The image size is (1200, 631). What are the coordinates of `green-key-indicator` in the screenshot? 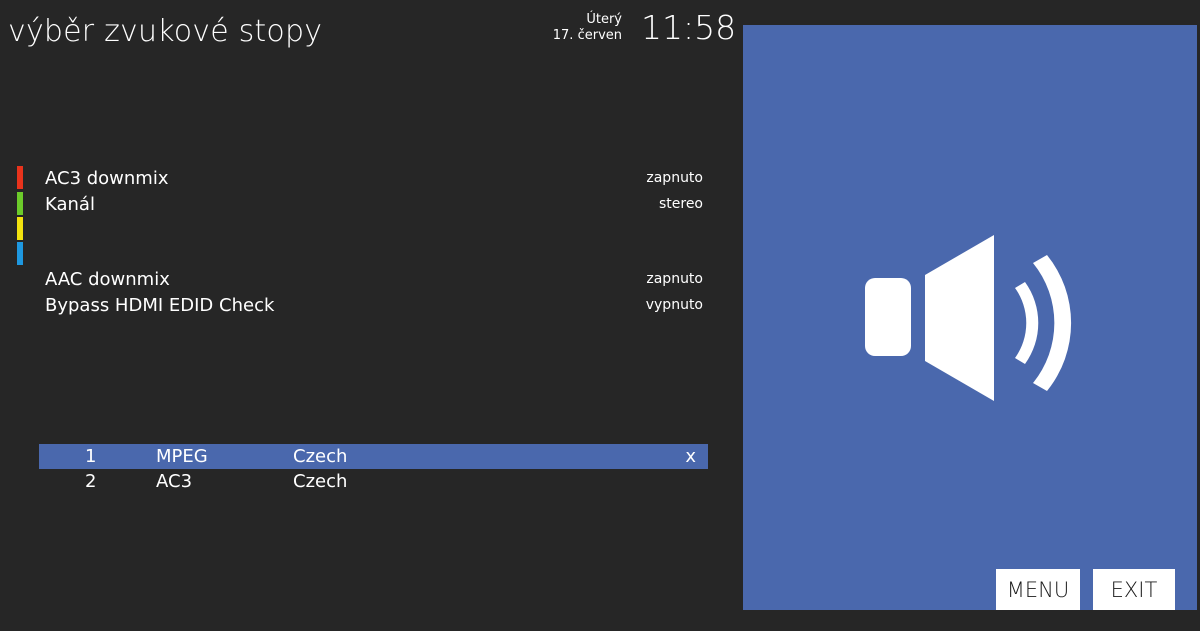 It's located at (20, 203).